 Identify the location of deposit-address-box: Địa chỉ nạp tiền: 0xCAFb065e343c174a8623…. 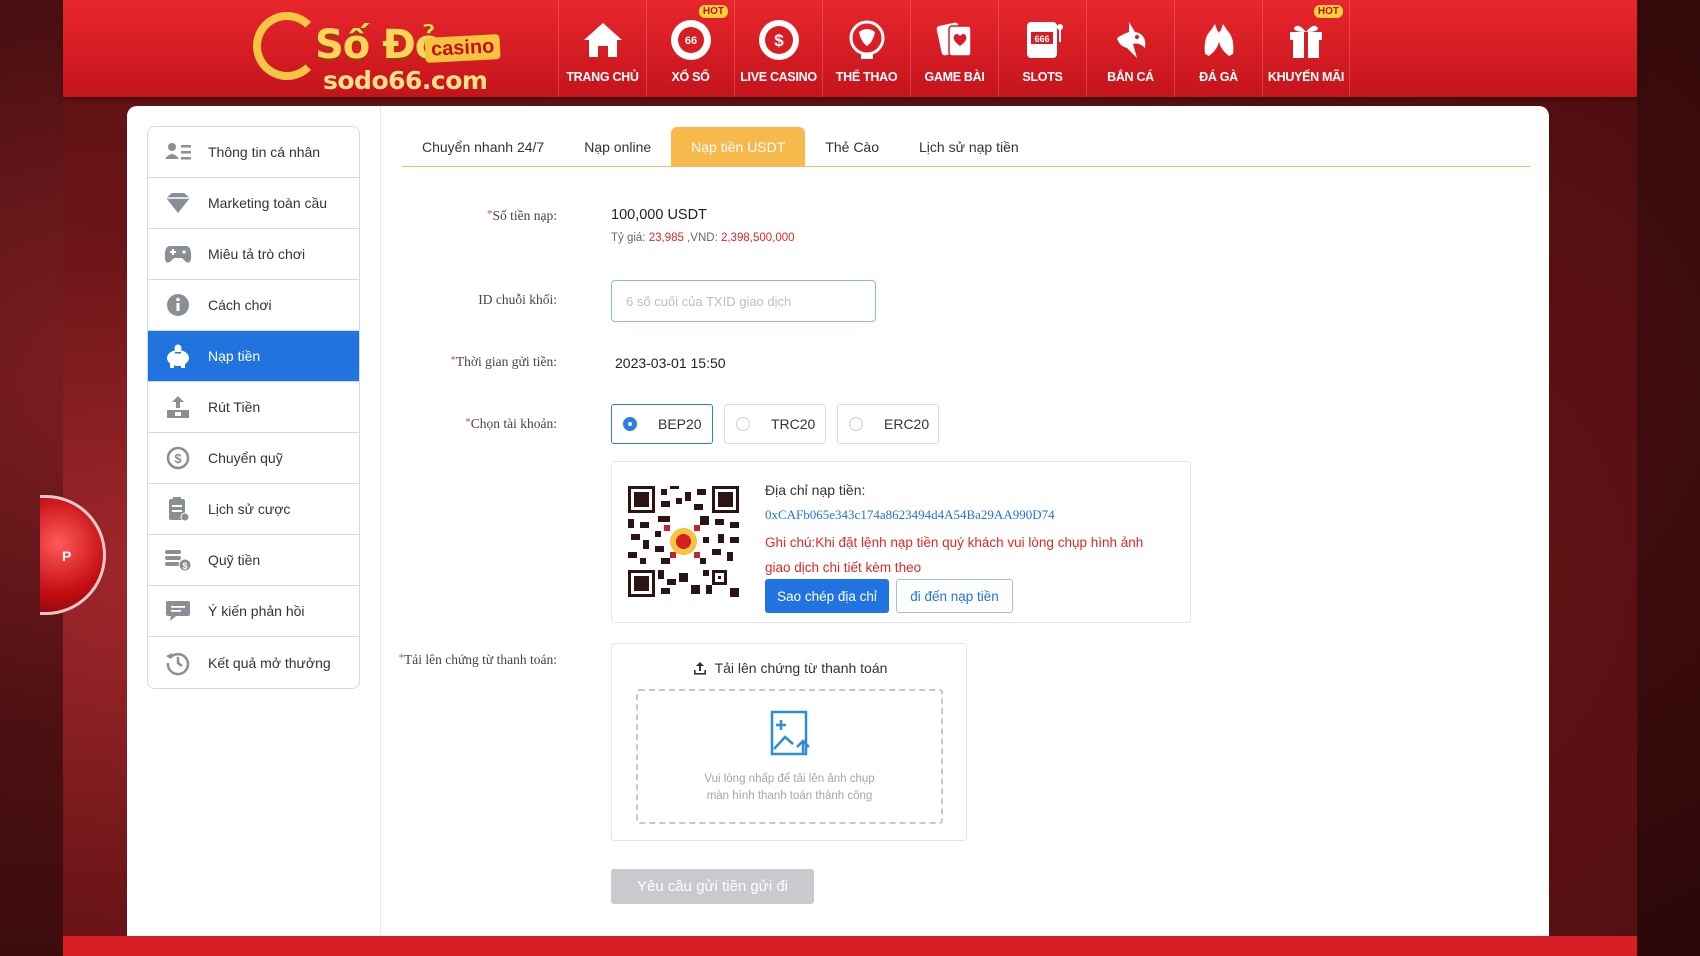
(901, 542).